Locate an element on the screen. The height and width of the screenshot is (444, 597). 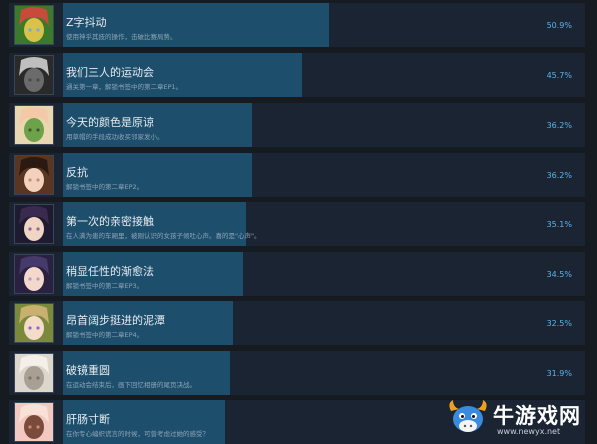
achievement-row: Z字抖动使用神乎其技的操作，击破比赛局势。 50.9% is located at coordinates (297, 25).